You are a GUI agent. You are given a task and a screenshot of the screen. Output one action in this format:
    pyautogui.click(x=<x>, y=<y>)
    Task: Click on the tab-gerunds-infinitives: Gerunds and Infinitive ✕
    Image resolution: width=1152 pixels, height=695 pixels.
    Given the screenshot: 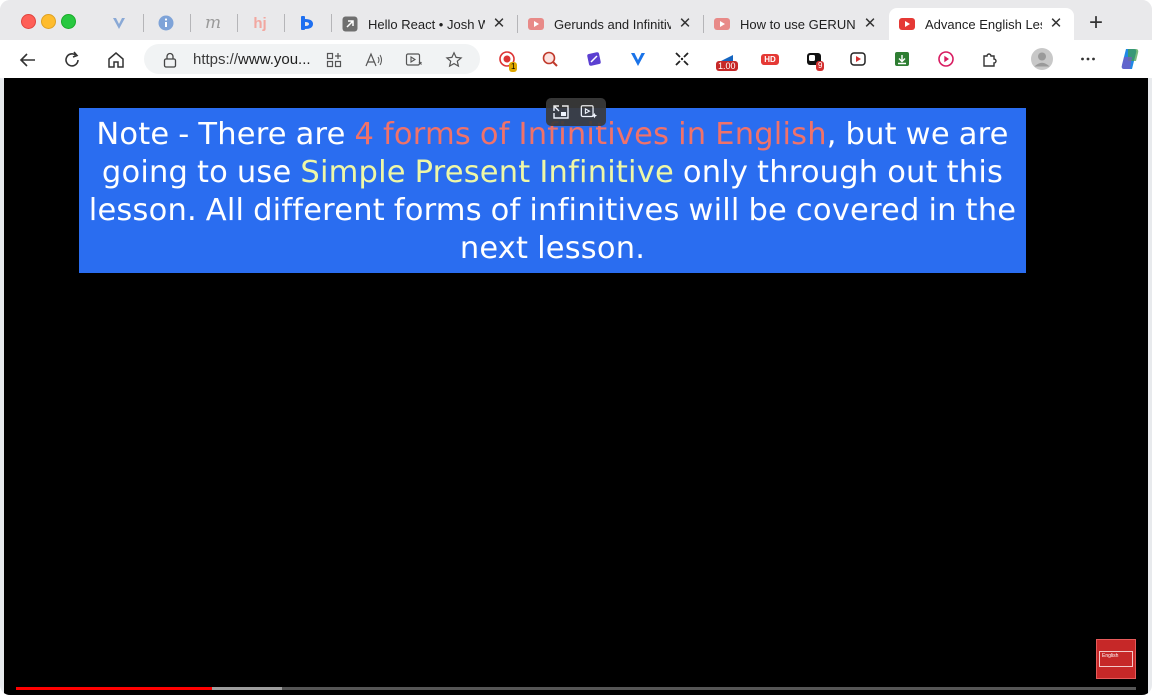 What is the action you would take?
    pyautogui.click(x=610, y=24)
    